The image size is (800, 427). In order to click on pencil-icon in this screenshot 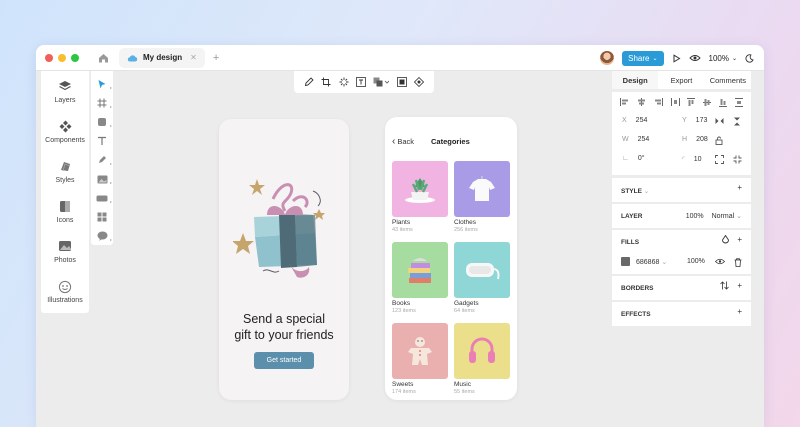, I will do `click(309, 82)`.